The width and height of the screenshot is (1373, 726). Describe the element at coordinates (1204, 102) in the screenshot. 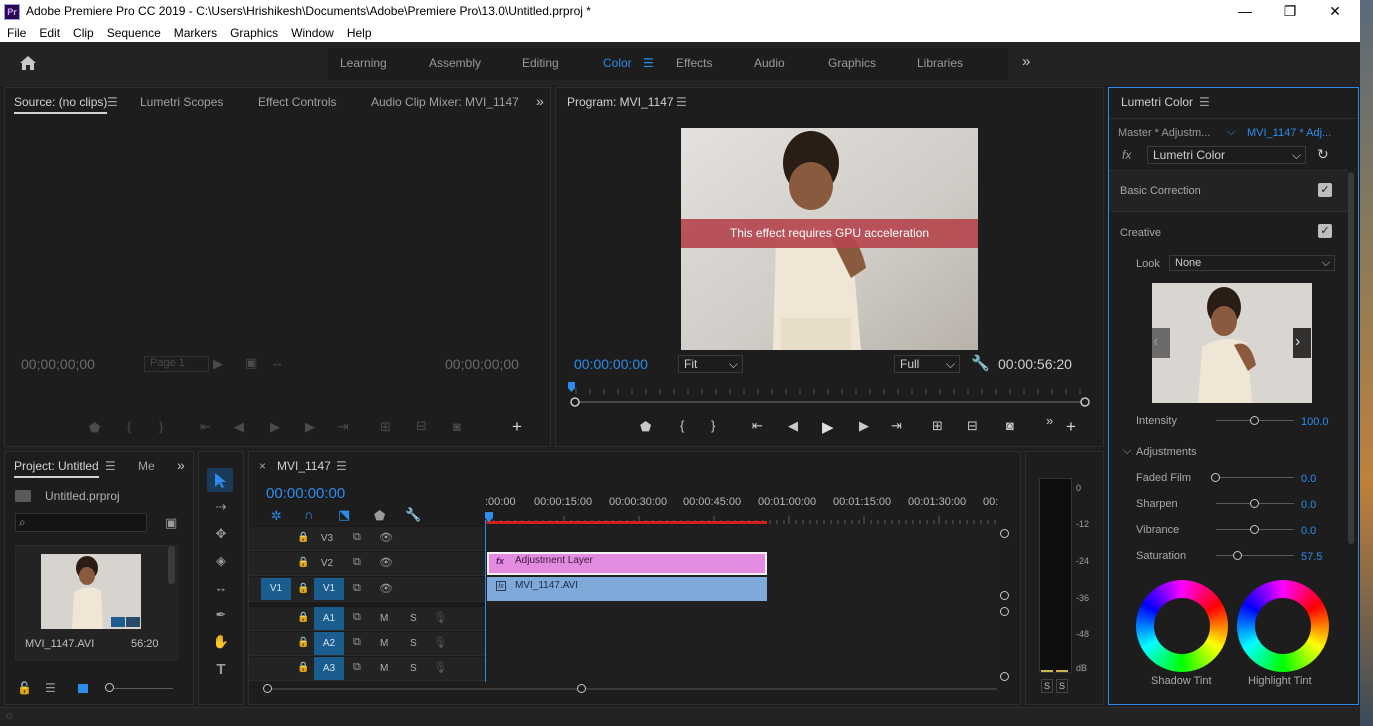

I see `lumetri-menu-icon: ☰` at that location.